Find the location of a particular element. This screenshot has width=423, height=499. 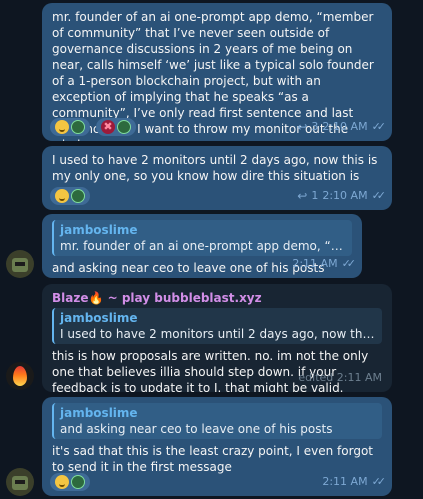

sender-name: Blaze🔥 ~ play bubbleblast.xyz is located at coordinates (217, 298).